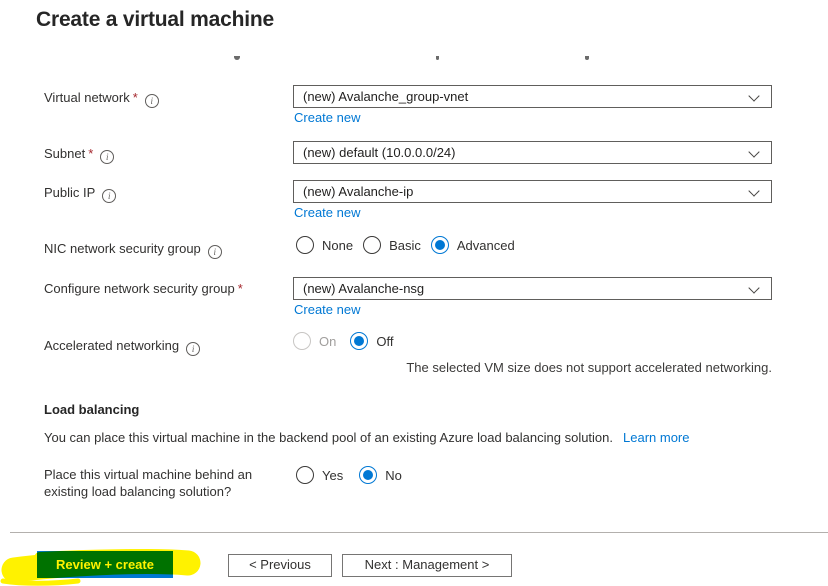 Image resolution: width=828 pixels, height=586 pixels. Describe the element at coordinates (532, 191) in the screenshot. I see `public-ip-dropdown: (new) Avalanche-ip` at that location.